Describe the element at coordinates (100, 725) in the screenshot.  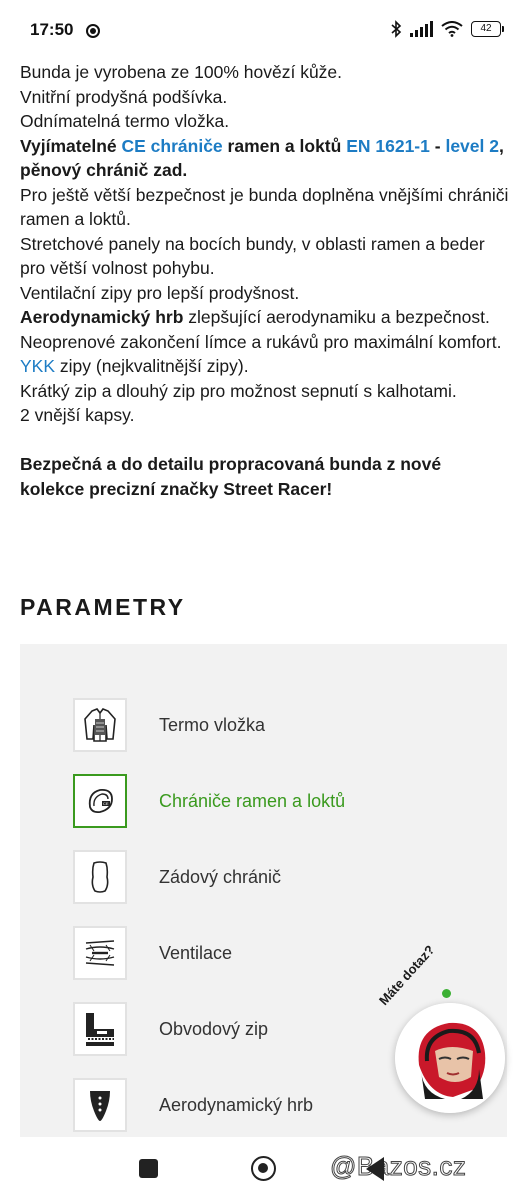
I see `thermal-liner-icon` at that location.